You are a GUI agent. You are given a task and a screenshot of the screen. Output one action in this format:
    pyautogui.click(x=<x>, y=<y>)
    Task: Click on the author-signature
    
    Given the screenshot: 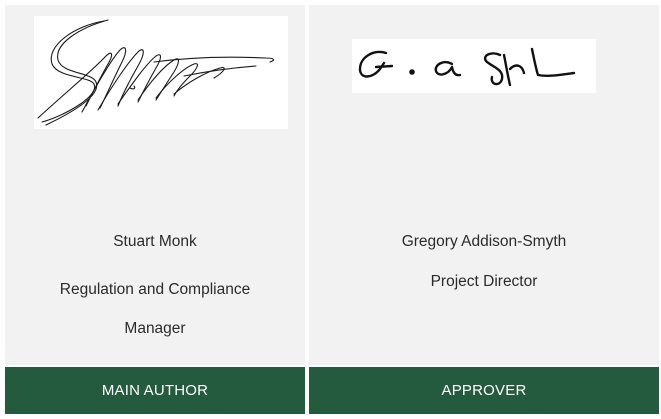 What is the action you would take?
    pyautogui.click(x=161, y=72)
    